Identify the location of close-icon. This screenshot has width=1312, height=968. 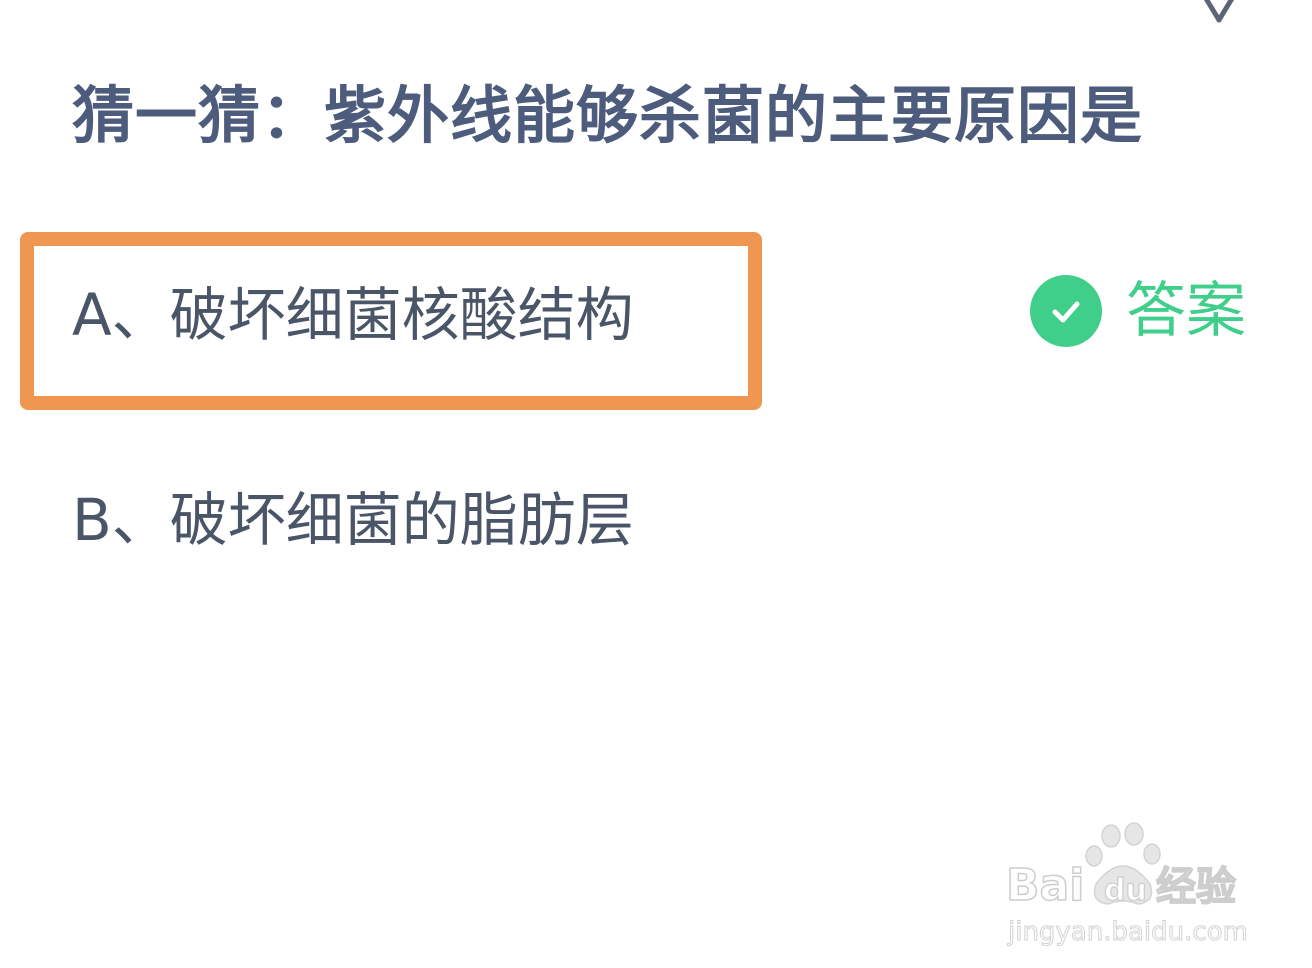
(1219, 11).